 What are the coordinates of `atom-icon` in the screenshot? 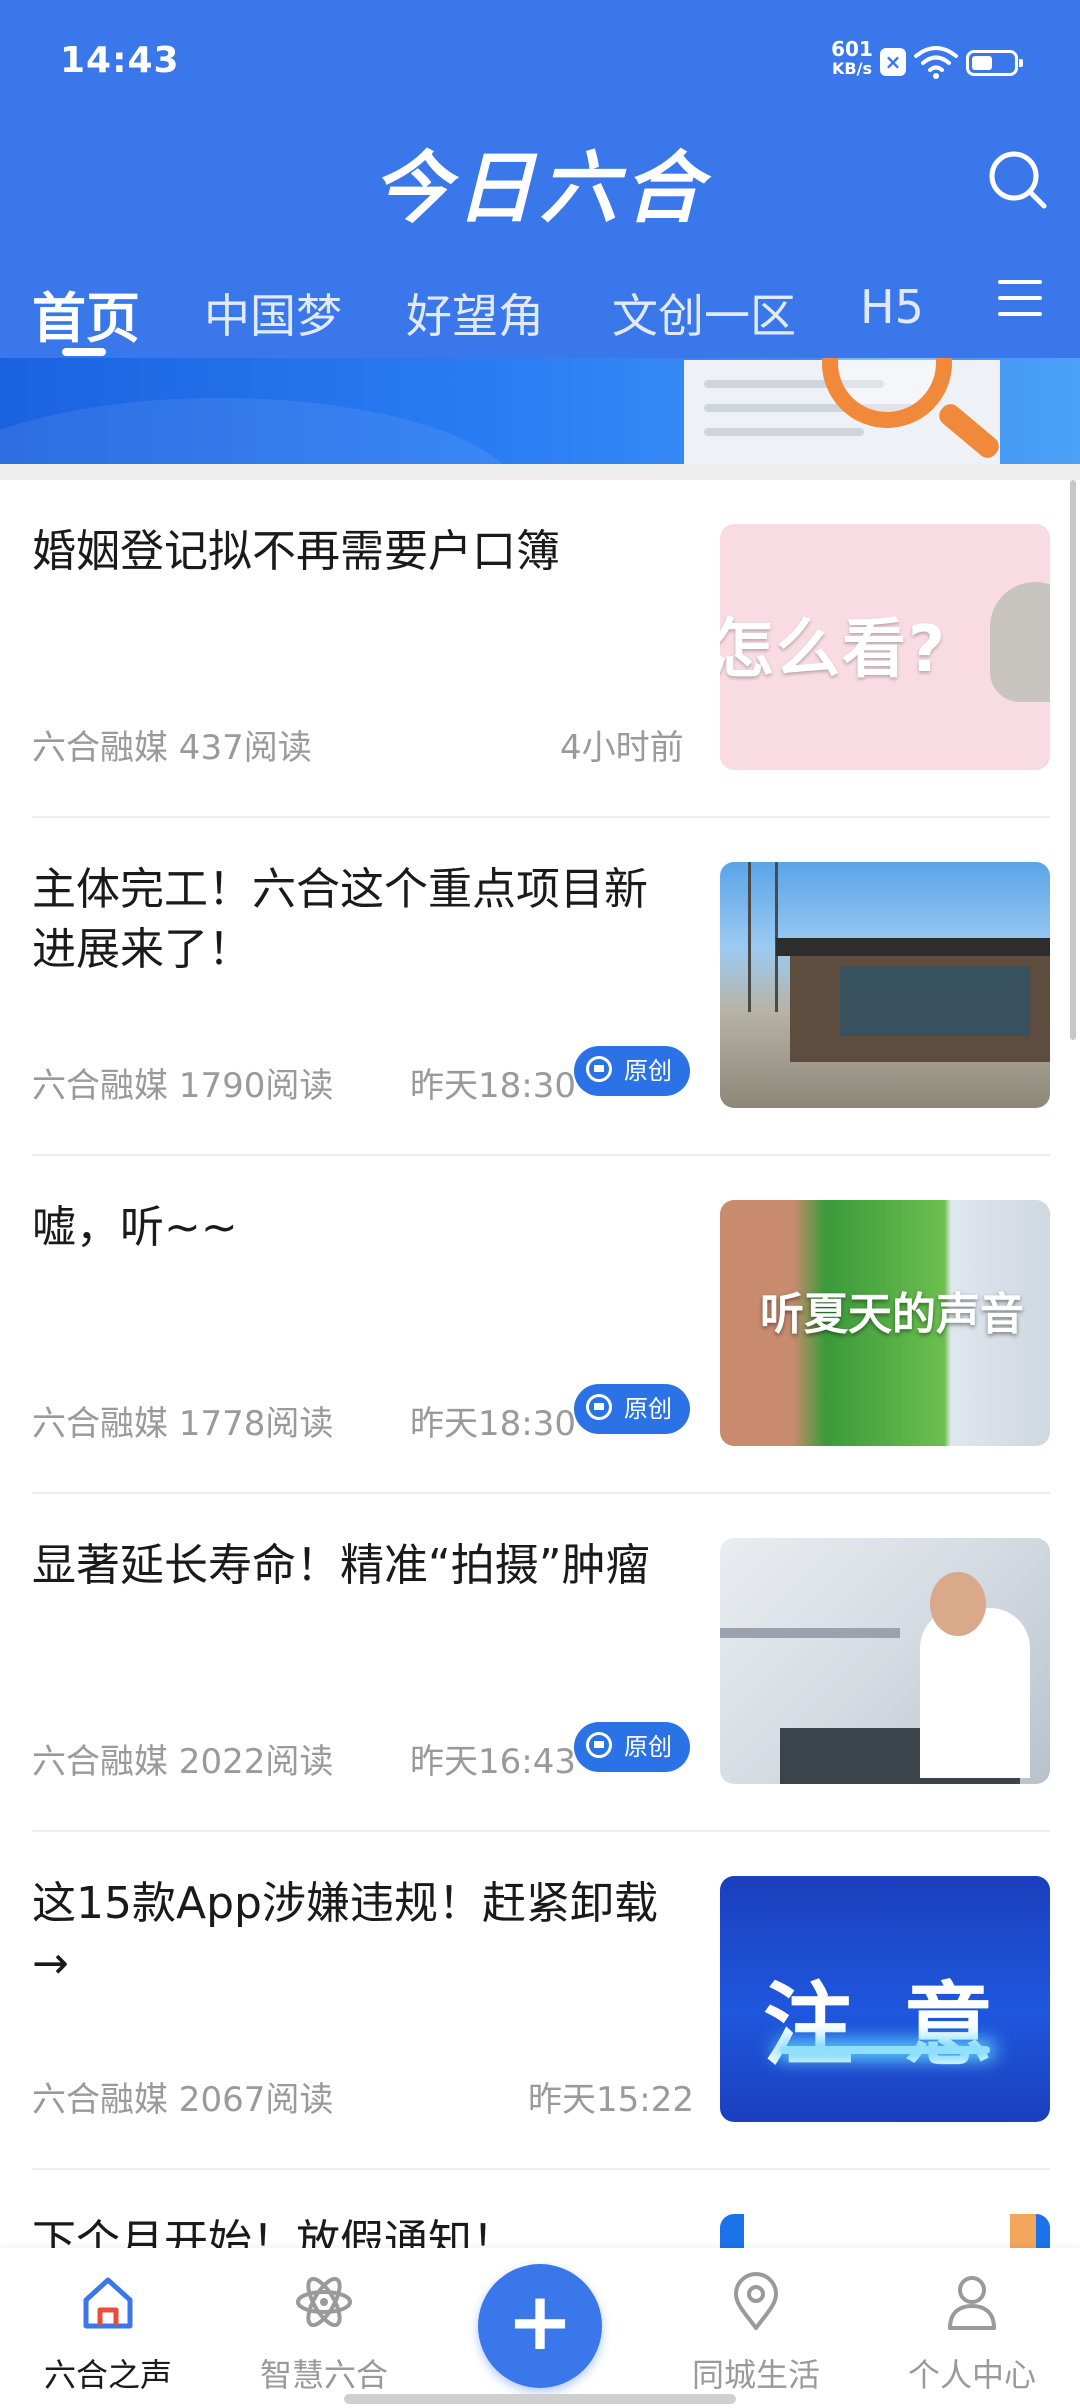 It's located at (324, 2302).